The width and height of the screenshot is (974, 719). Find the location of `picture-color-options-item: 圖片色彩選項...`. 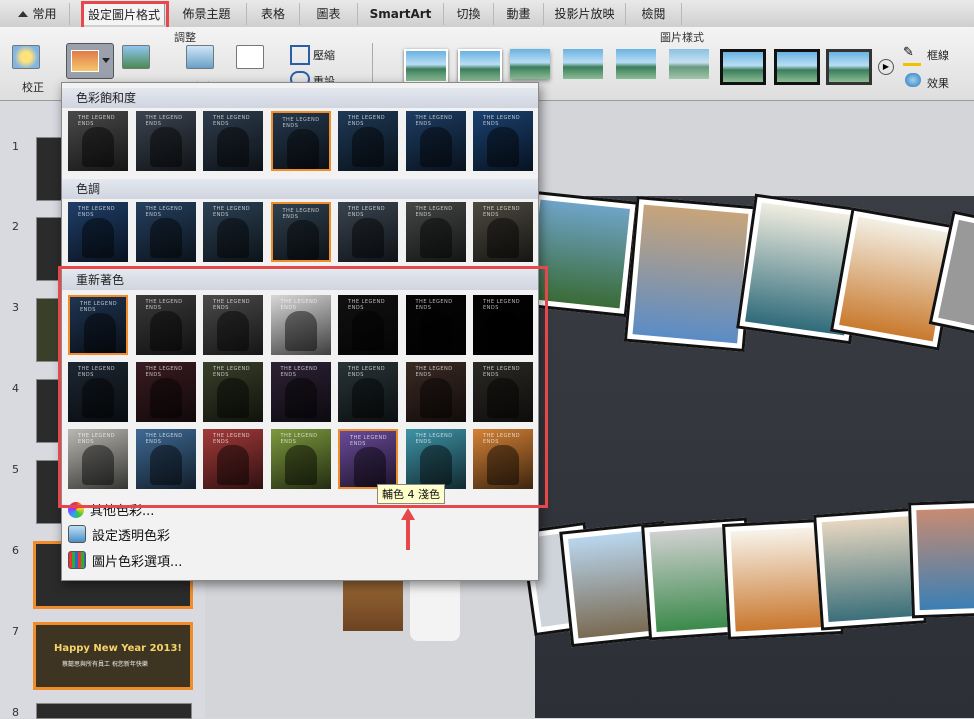

picture-color-options-item: 圖片色彩選項... is located at coordinates (125, 562).